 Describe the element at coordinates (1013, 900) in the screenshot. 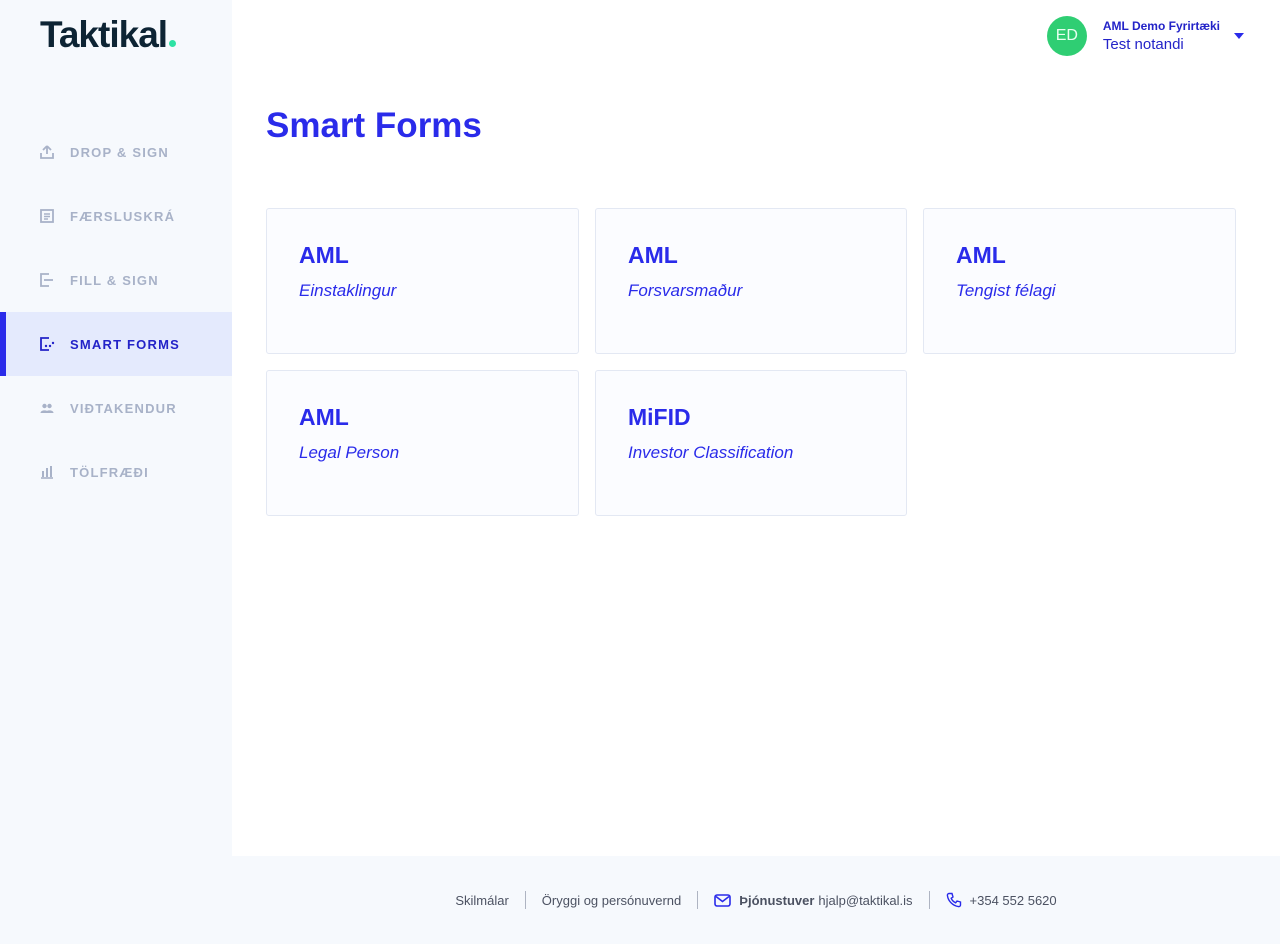

I see `phone-number: +354 552 5620` at that location.